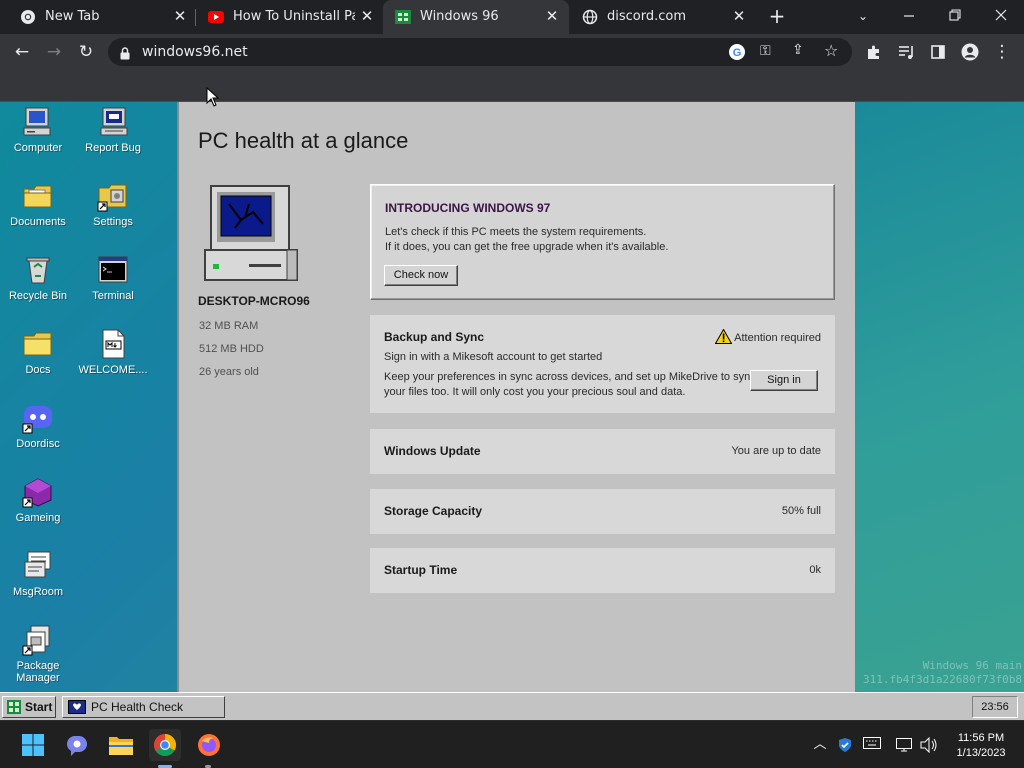 The height and width of the screenshot is (768, 1024). Describe the element at coordinates (784, 380) in the screenshot. I see `sign-in-button: Sign in` at that location.